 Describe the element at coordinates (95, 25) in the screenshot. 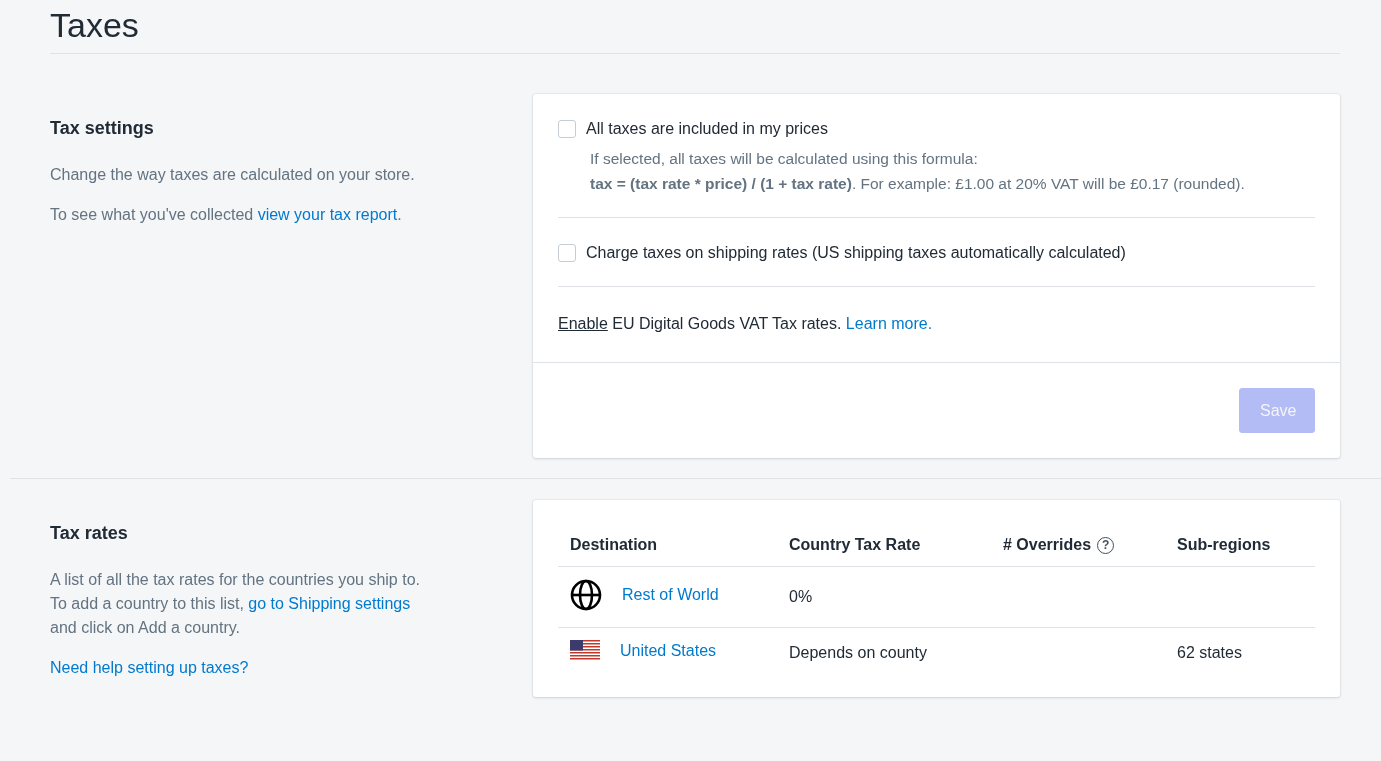

I see `page-title: Taxes` at that location.